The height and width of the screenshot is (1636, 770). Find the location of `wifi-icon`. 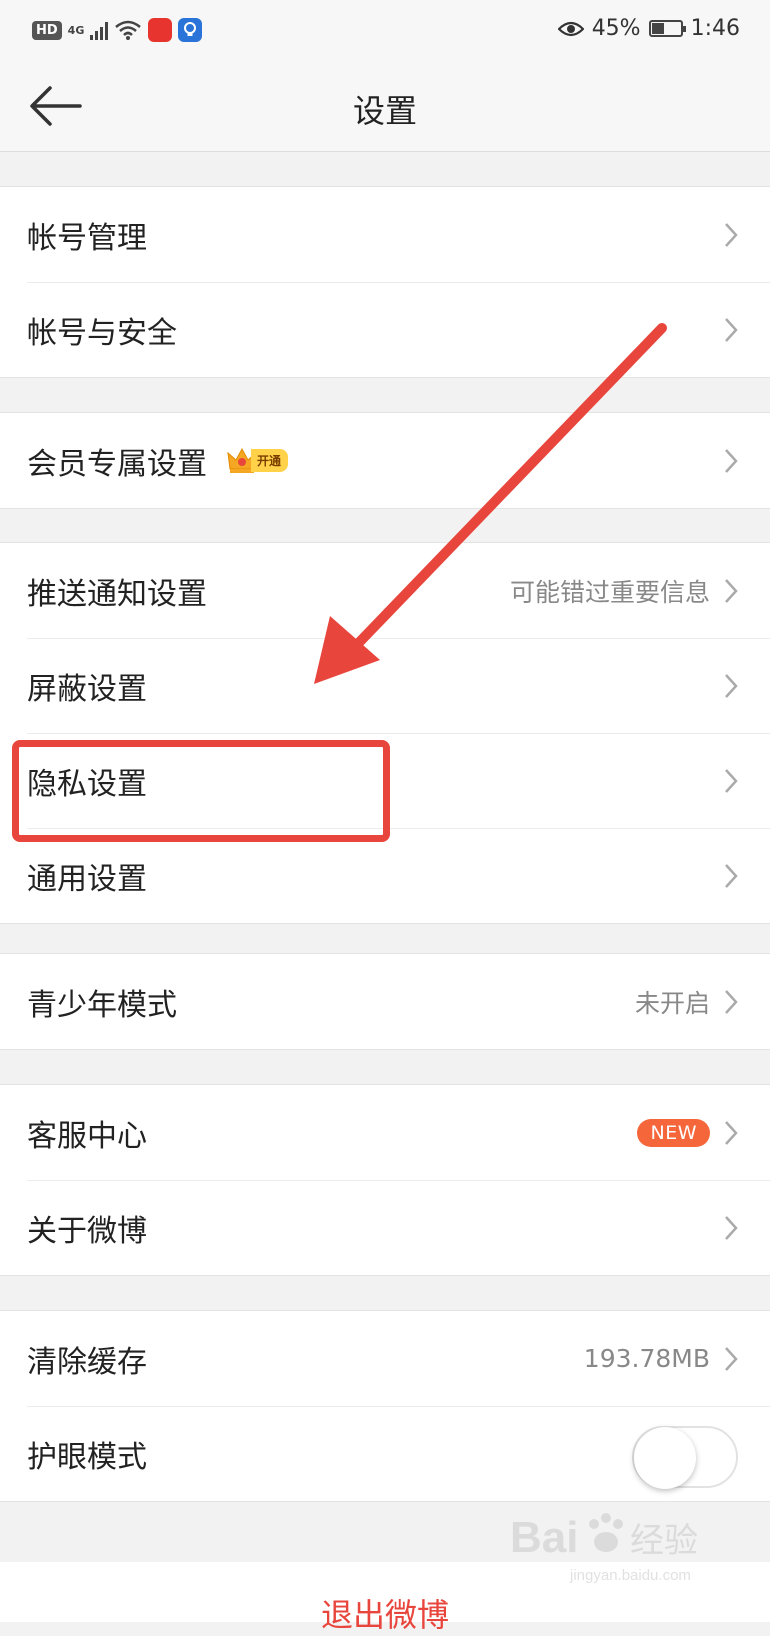

wifi-icon is located at coordinates (128, 30).